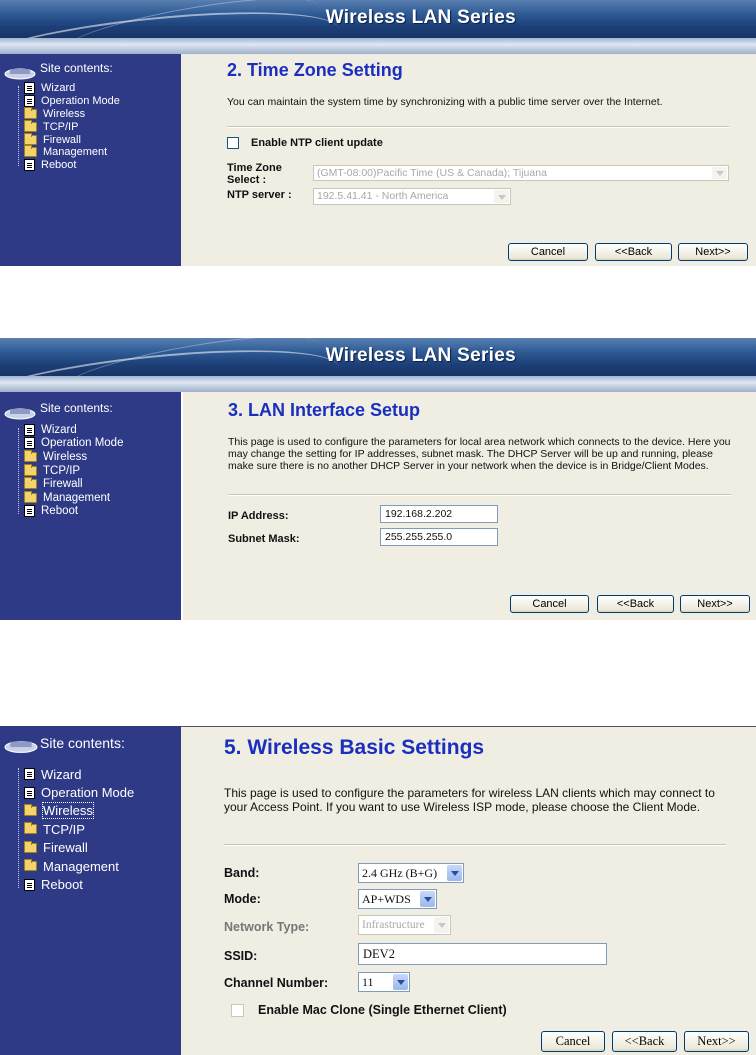  What do you see at coordinates (264, 539) in the screenshot?
I see `subnet-mask-label: Subnet Mask:` at bounding box center [264, 539].